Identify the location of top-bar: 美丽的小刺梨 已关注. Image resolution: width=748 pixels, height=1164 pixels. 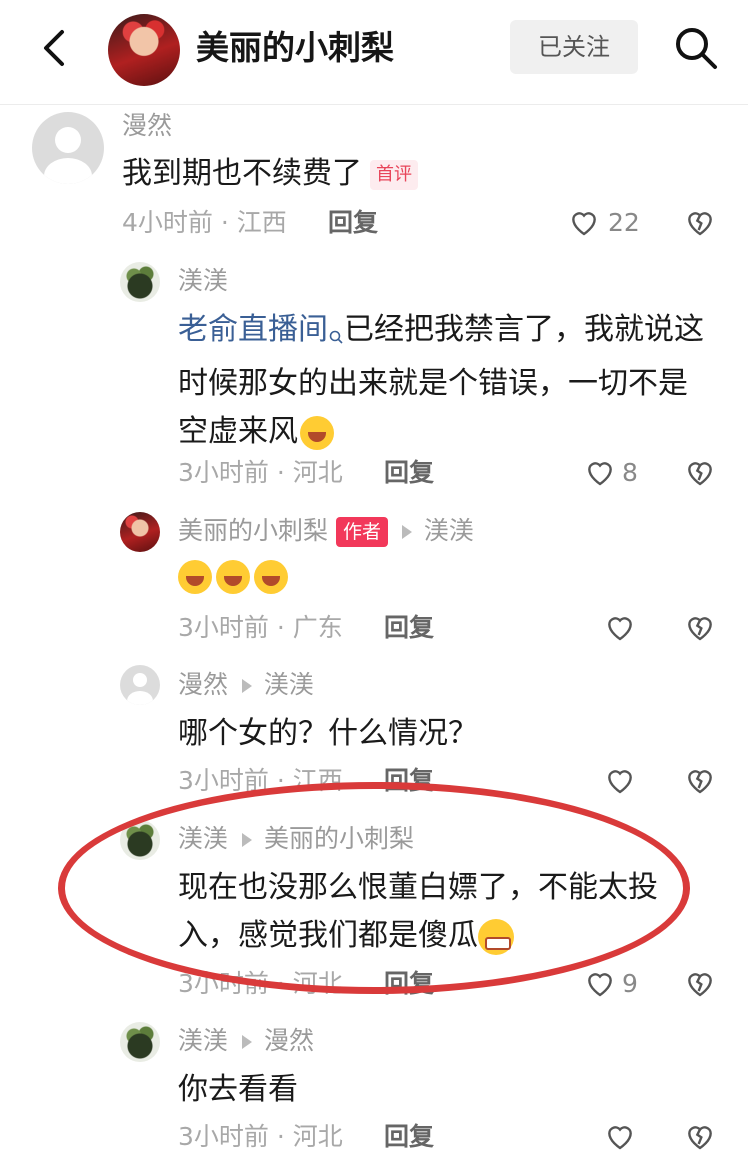
(374, 52).